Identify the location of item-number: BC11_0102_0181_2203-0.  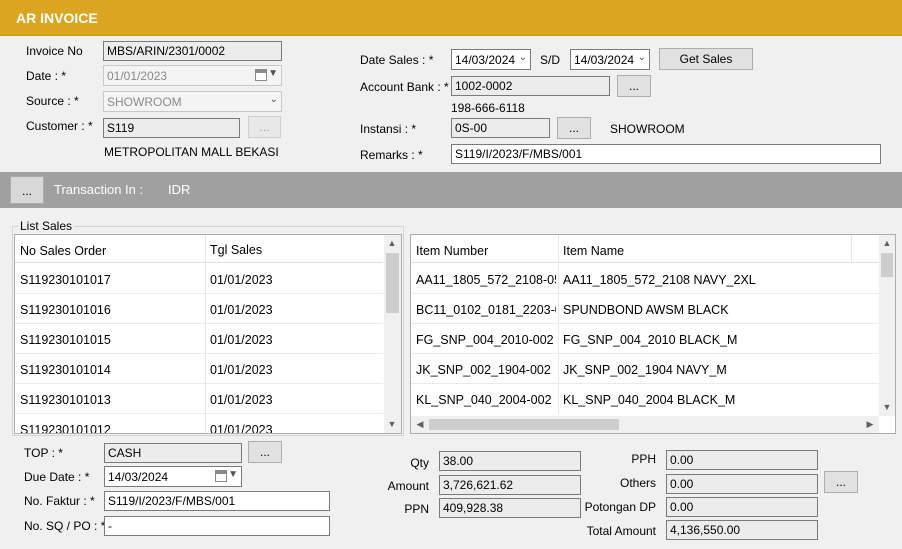
(486, 310).